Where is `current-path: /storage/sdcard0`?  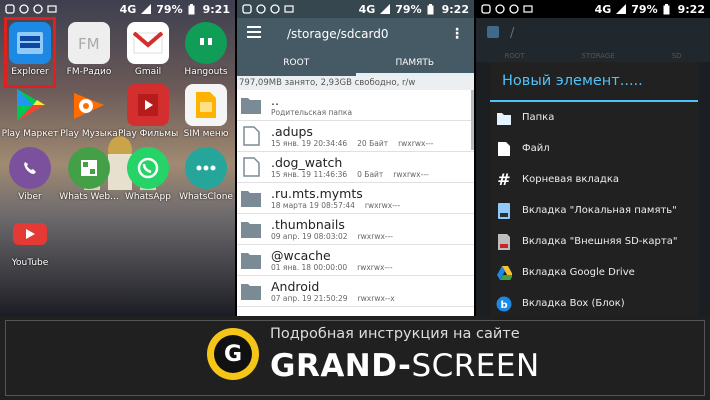 current-path: /storage/sdcard0 is located at coordinates (338, 33).